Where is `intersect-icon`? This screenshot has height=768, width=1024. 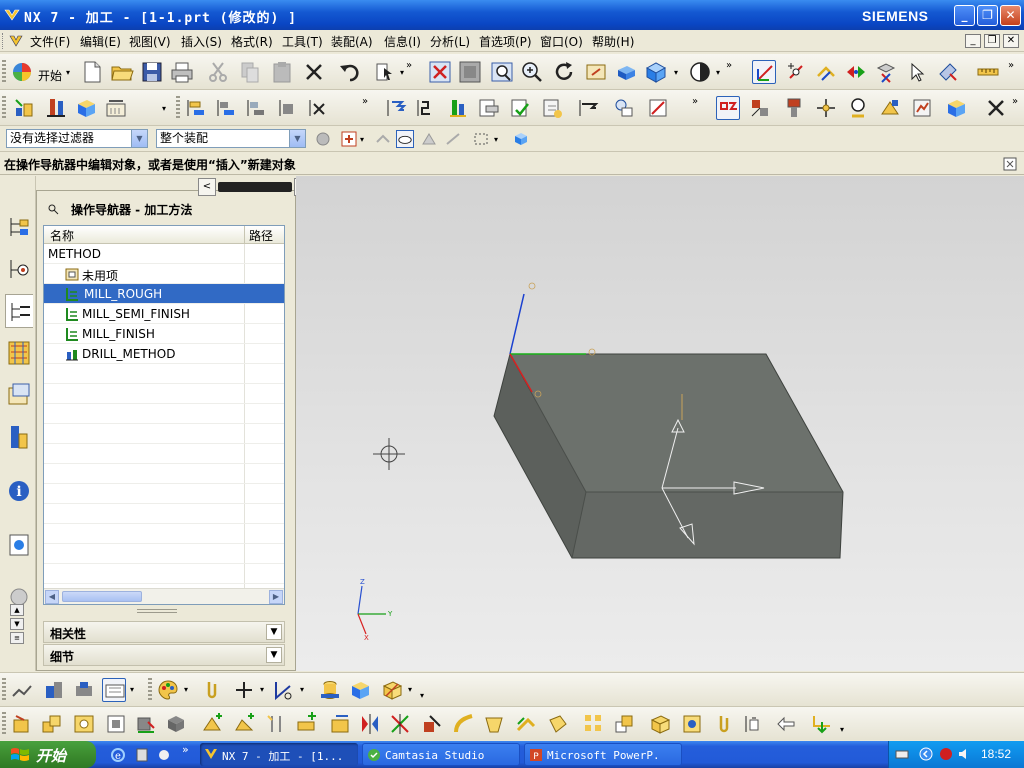 intersect-icon is located at coordinates (116, 724).